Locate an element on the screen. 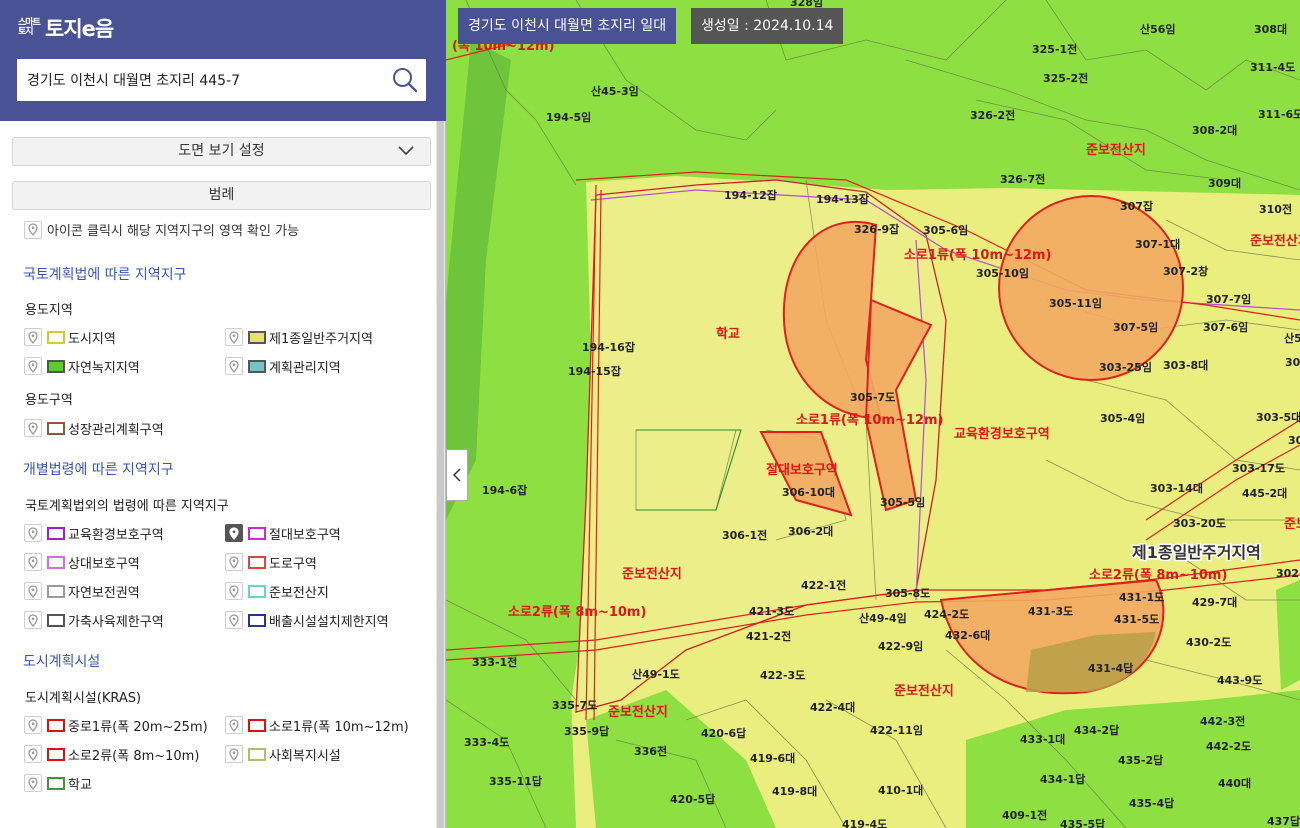 The height and width of the screenshot is (828, 1300). collapse-panel-button is located at coordinates (457, 475).